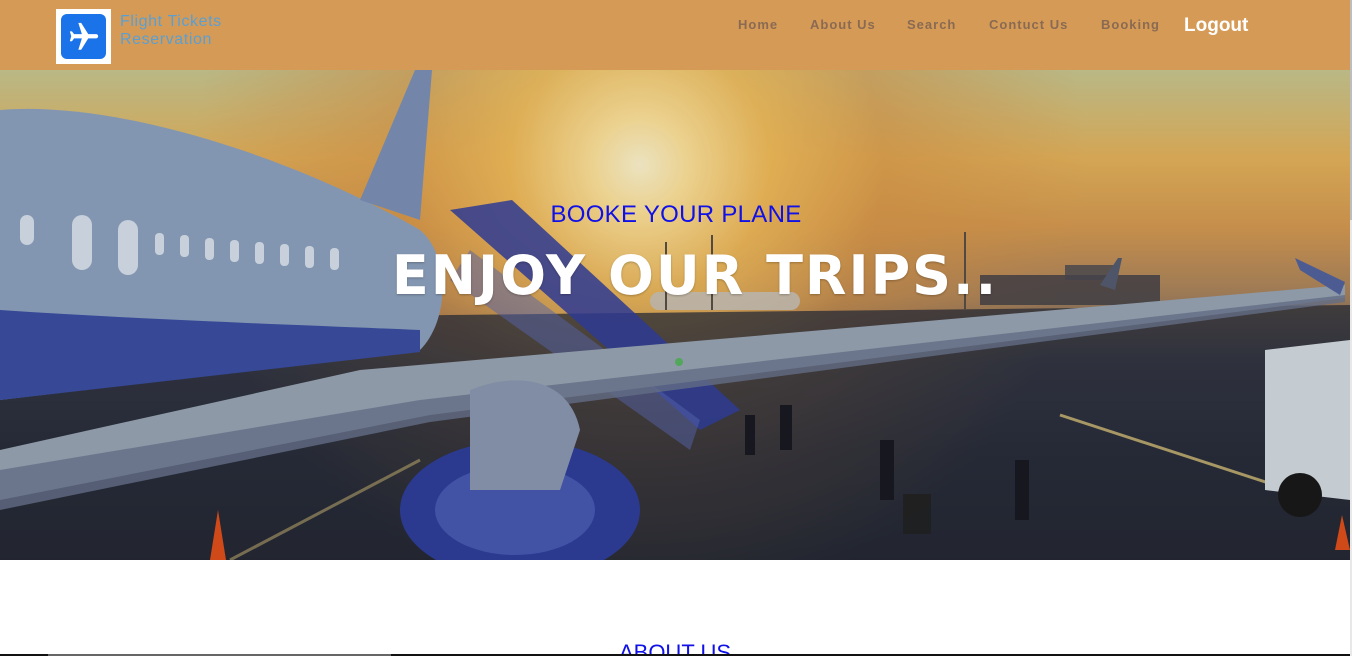 This screenshot has width=1352, height=656. I want to click on nav-search: Search, so click(931, 24).